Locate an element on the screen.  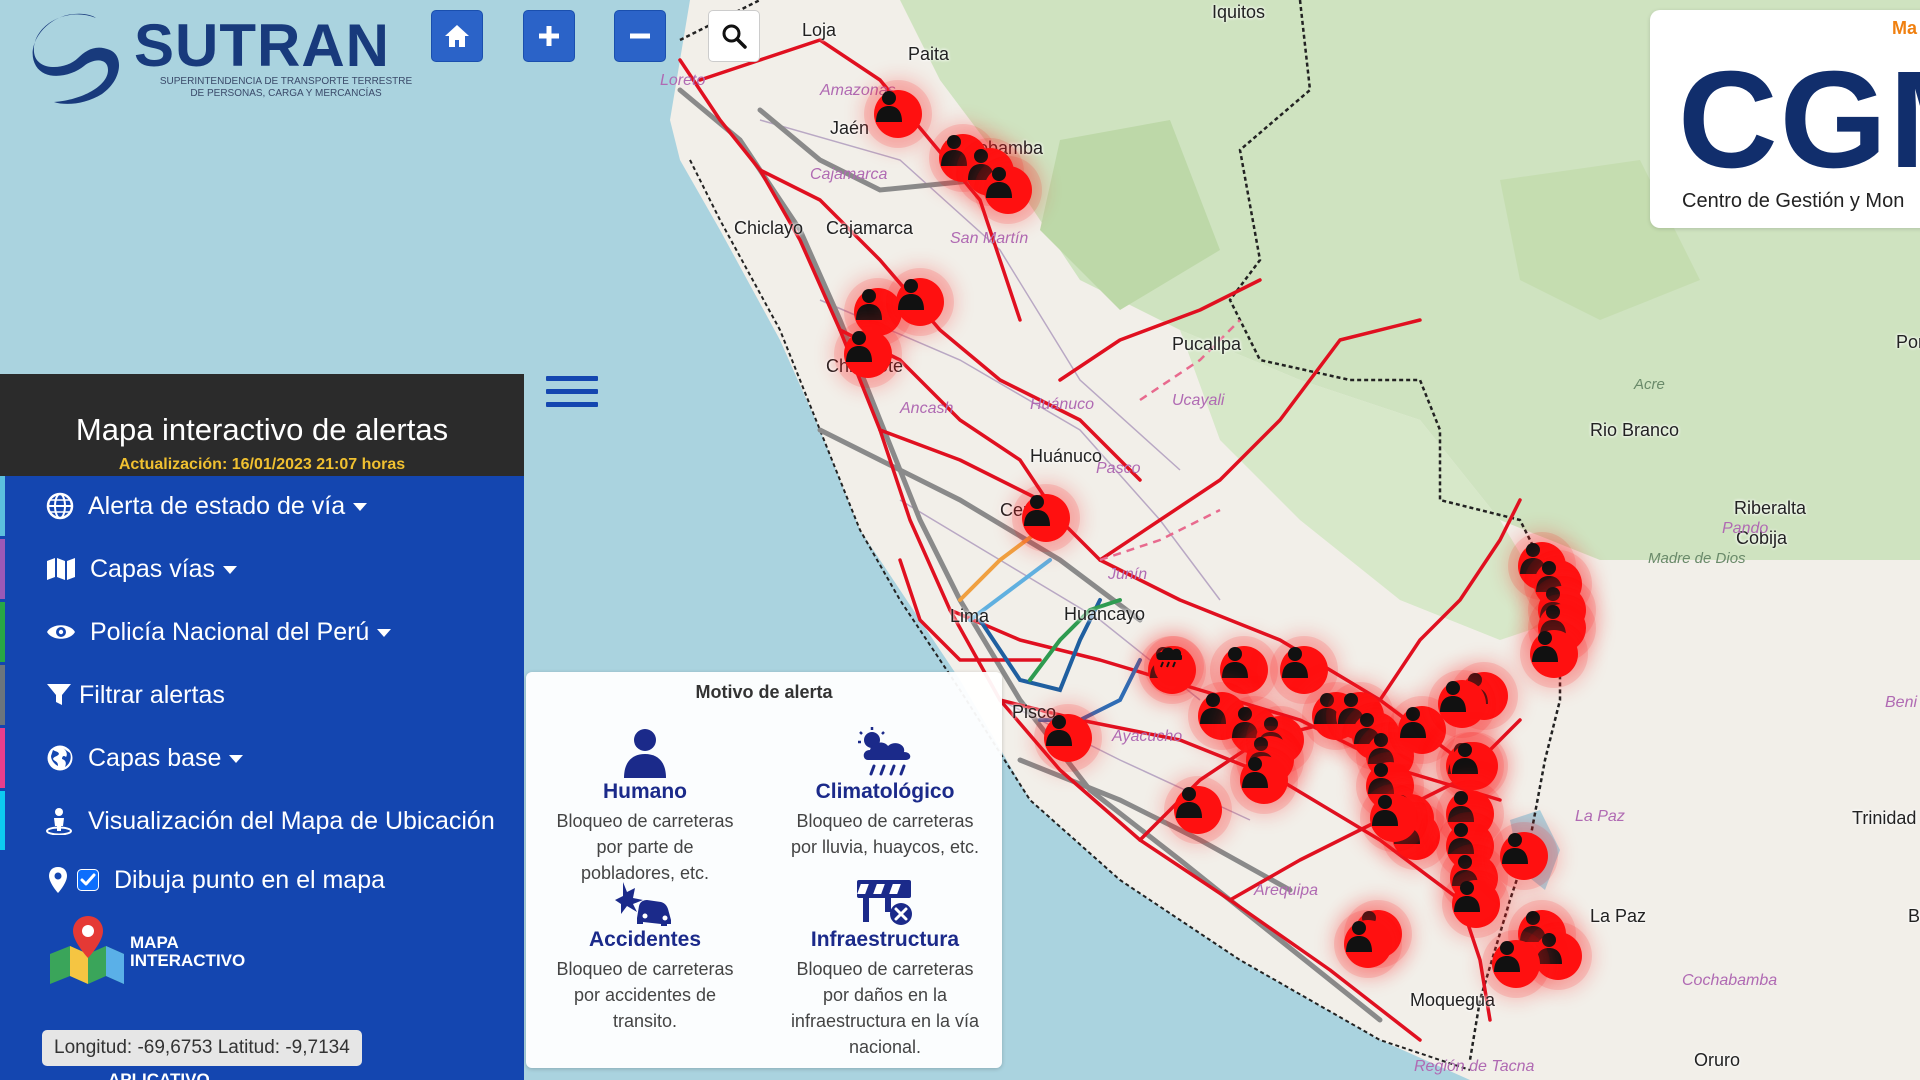
sidebar-item-dibuja-punto: Dibuja punto en el mapa is located at coordinates (262, 880).